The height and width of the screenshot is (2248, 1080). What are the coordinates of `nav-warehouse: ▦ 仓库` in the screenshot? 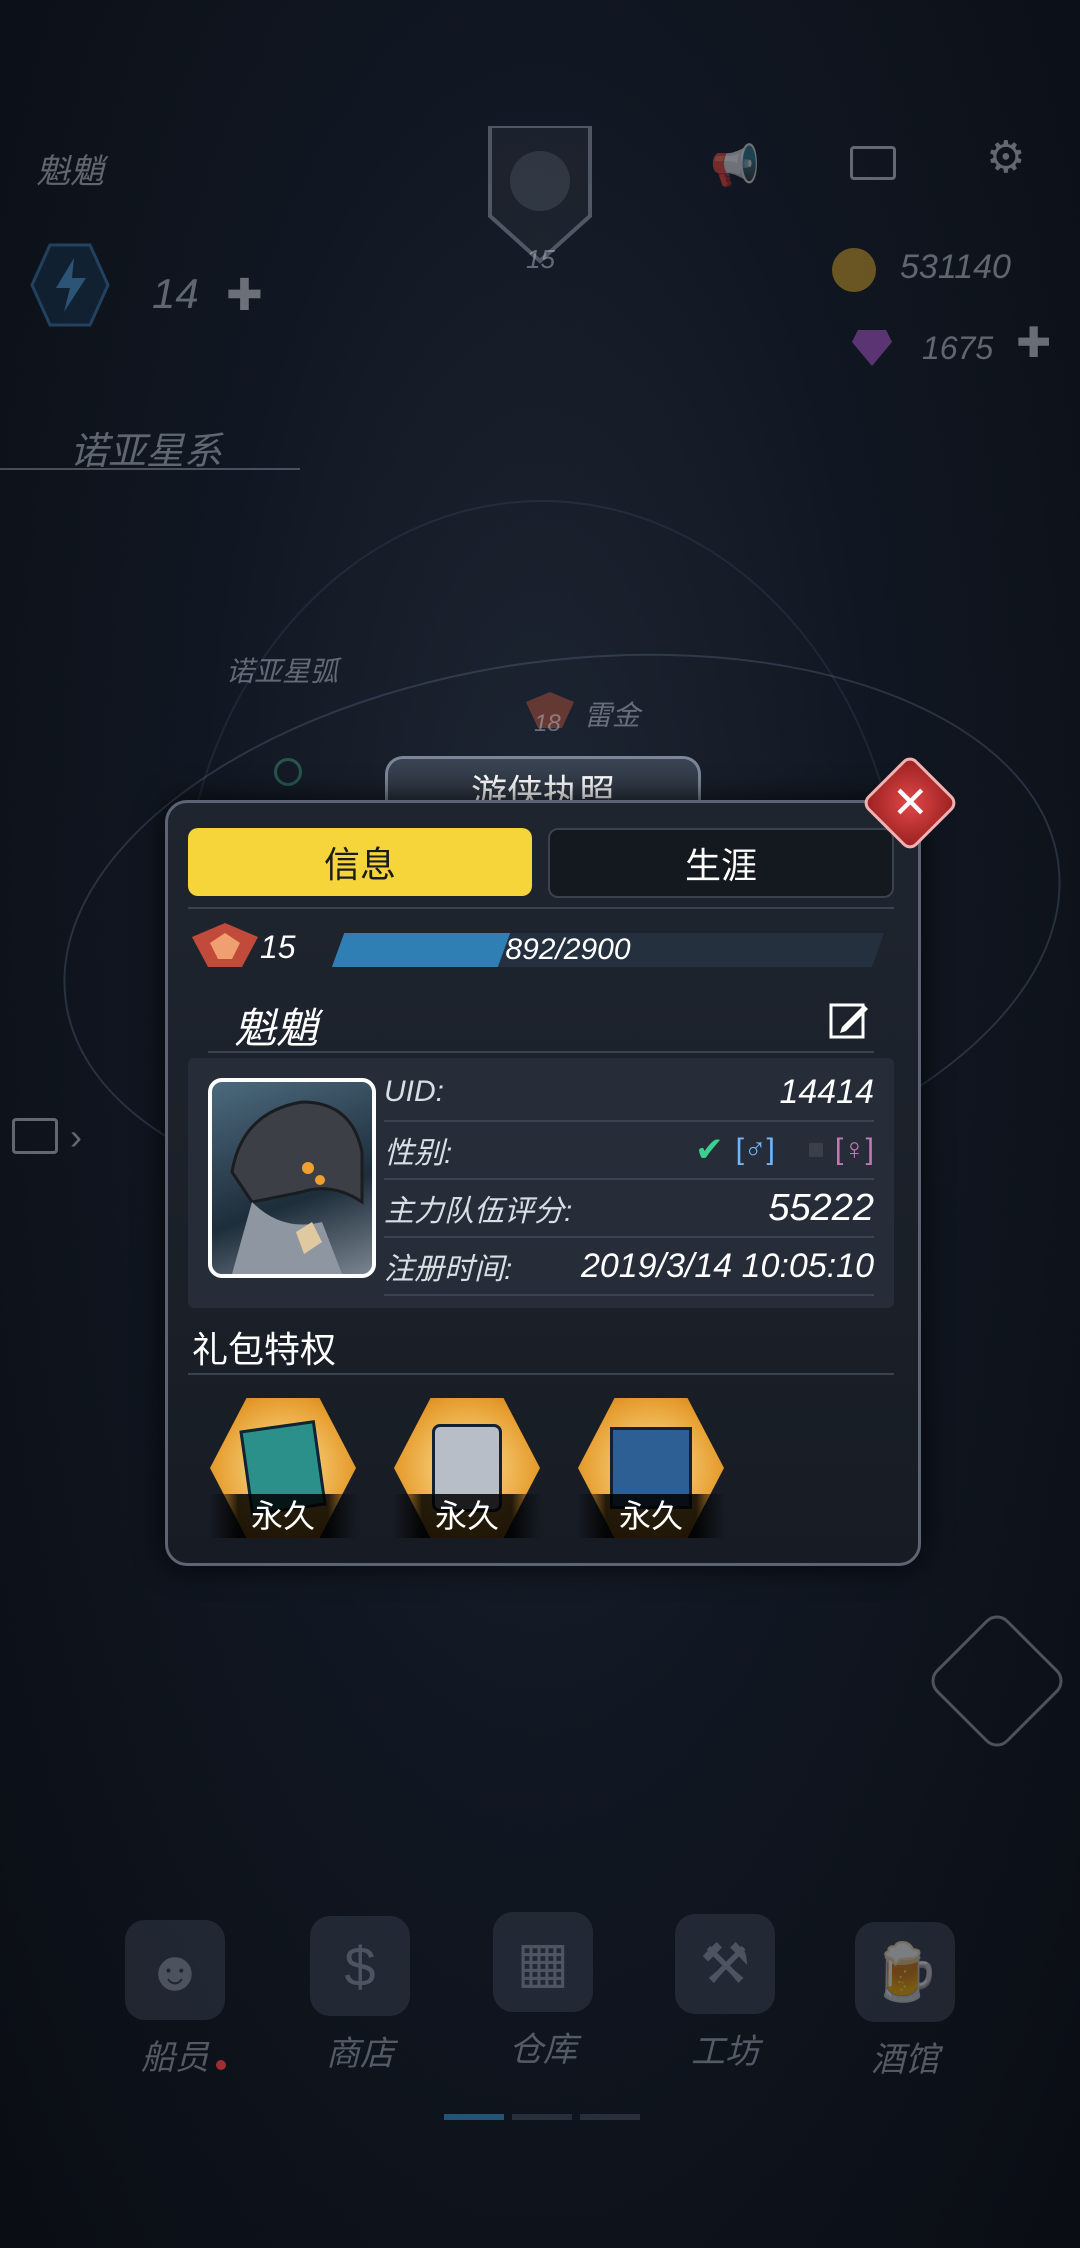 It's located at (543, 1991).